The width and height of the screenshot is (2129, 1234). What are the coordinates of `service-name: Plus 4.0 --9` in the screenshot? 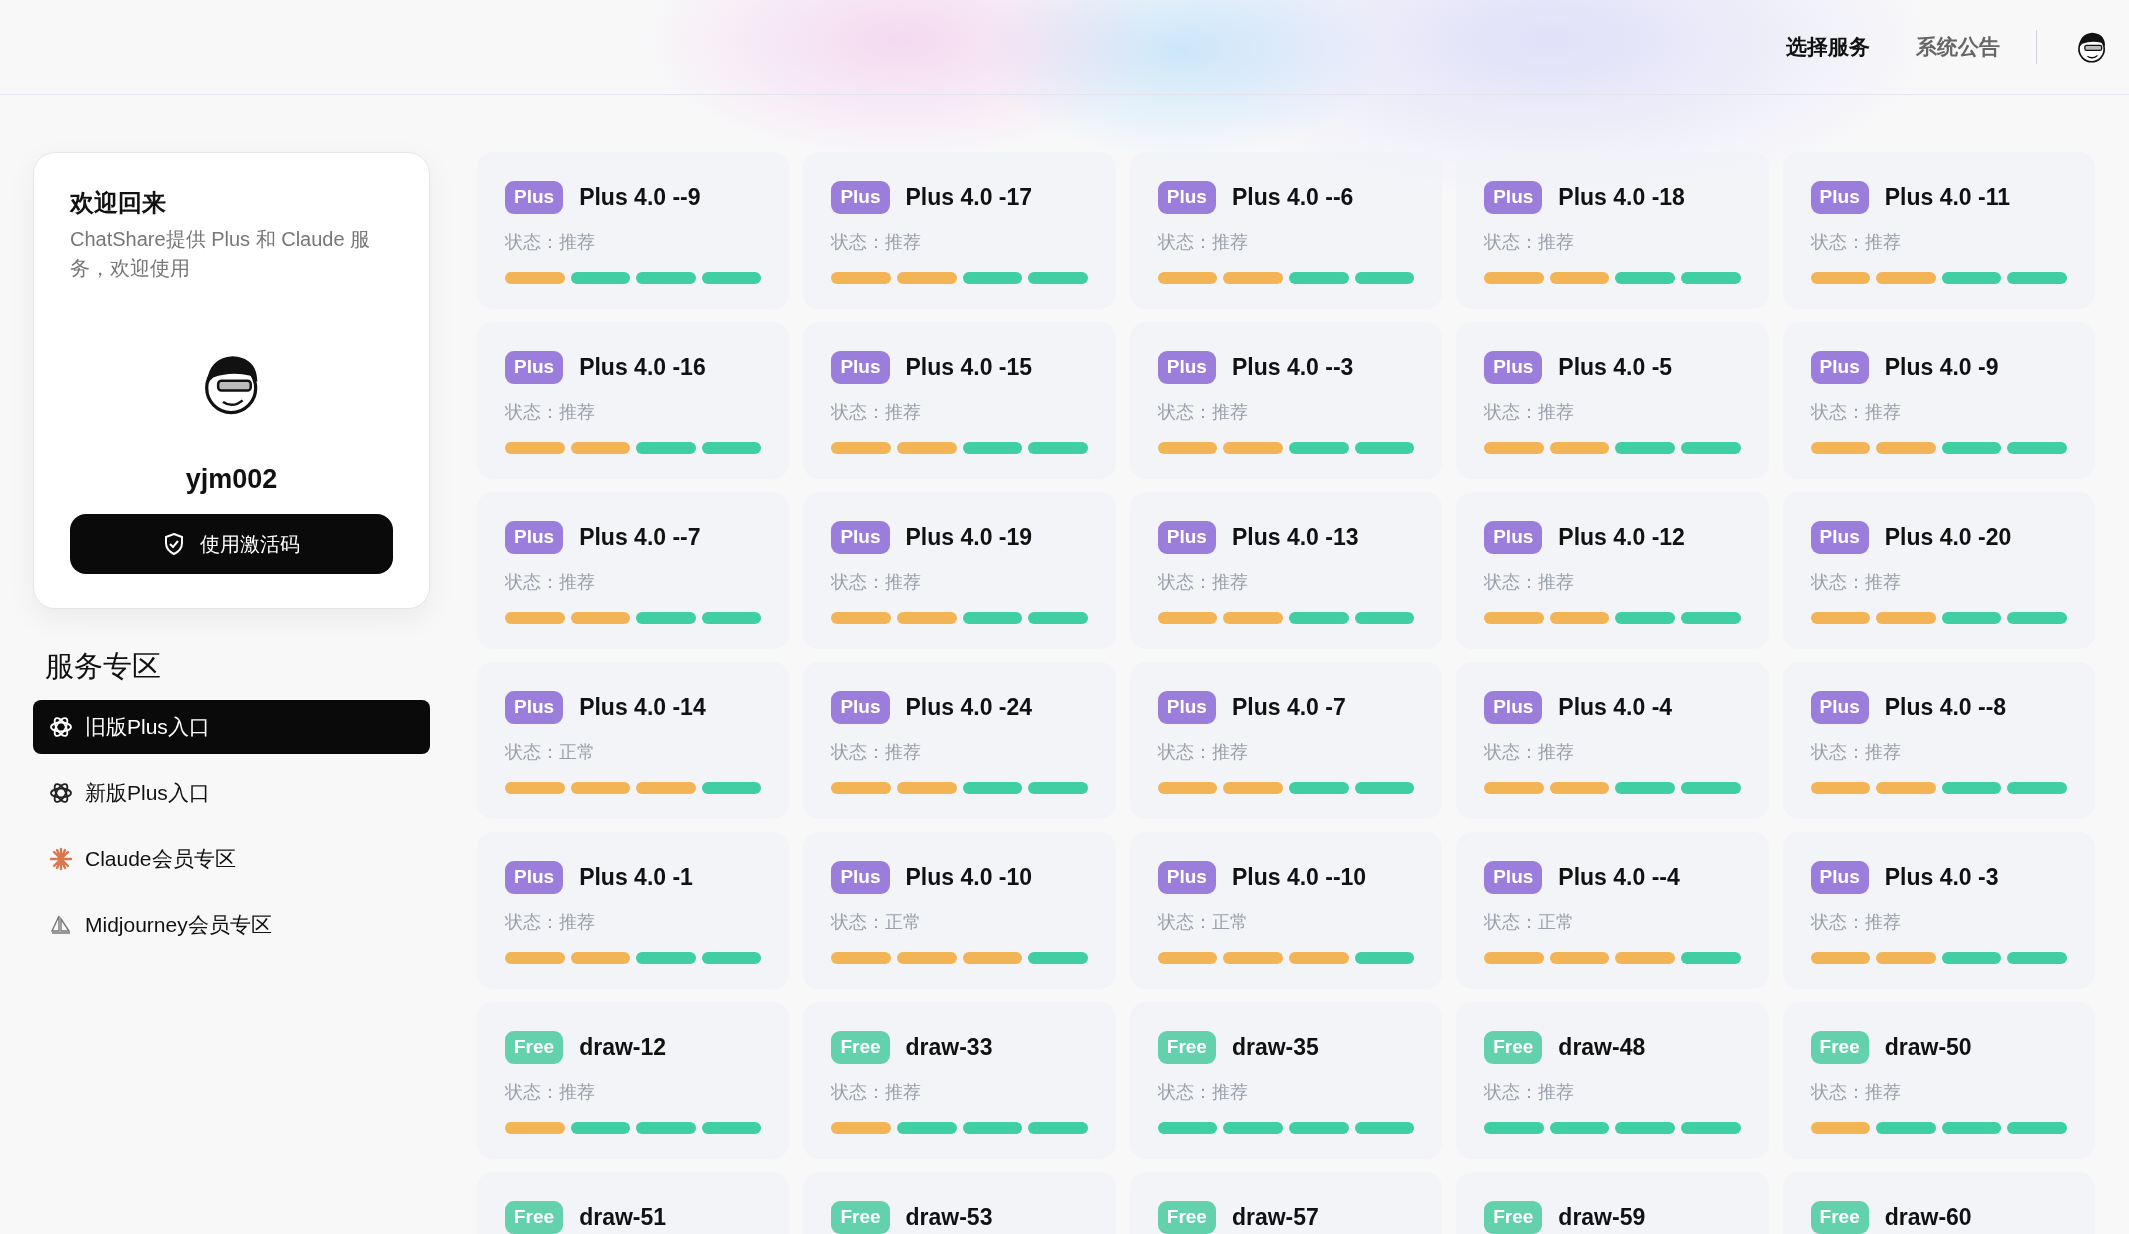 It's located at (640, 197).